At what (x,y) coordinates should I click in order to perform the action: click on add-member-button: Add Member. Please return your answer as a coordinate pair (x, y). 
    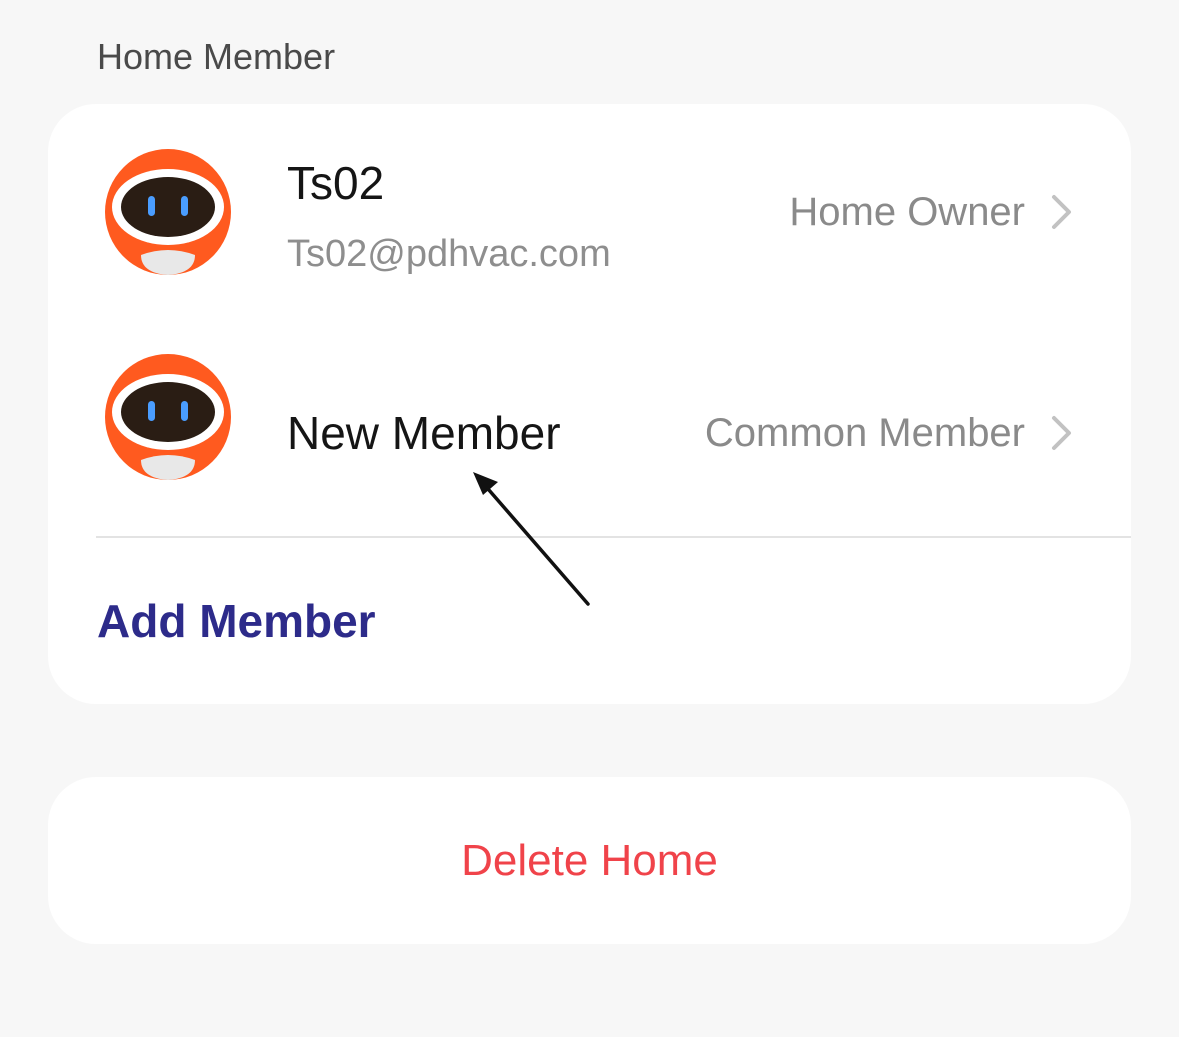
    Looking at the image, I should click on (236, 621).